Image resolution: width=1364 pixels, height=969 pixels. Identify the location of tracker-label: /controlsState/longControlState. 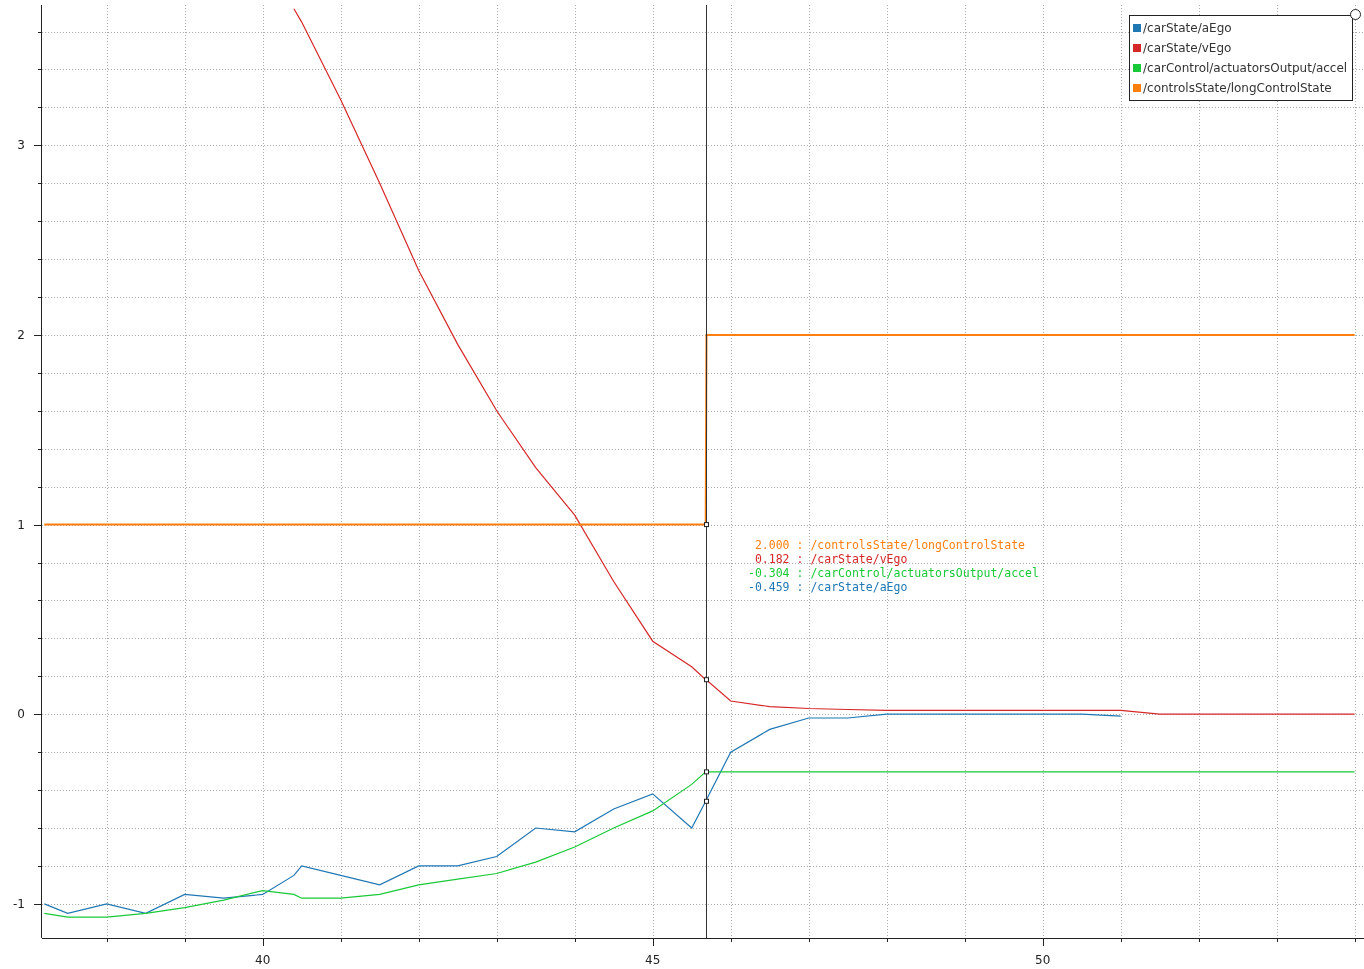
(918, 545).